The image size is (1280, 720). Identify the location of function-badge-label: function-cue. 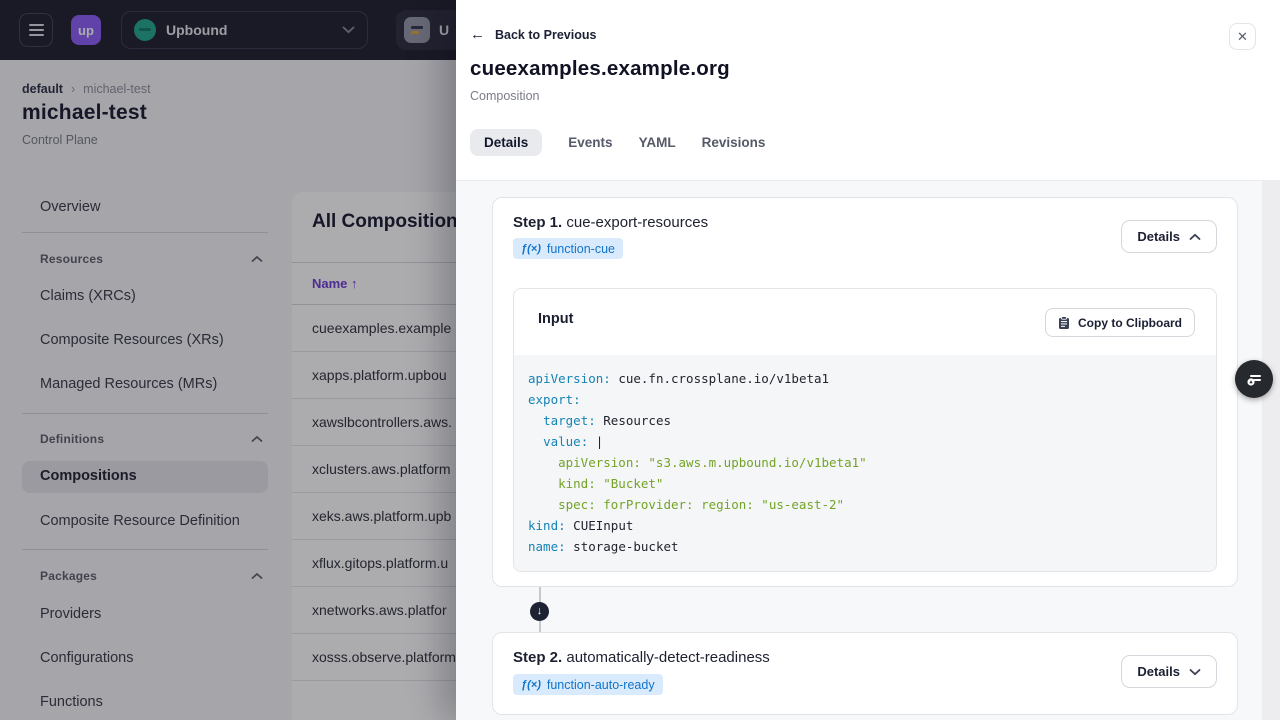
(580, 248).